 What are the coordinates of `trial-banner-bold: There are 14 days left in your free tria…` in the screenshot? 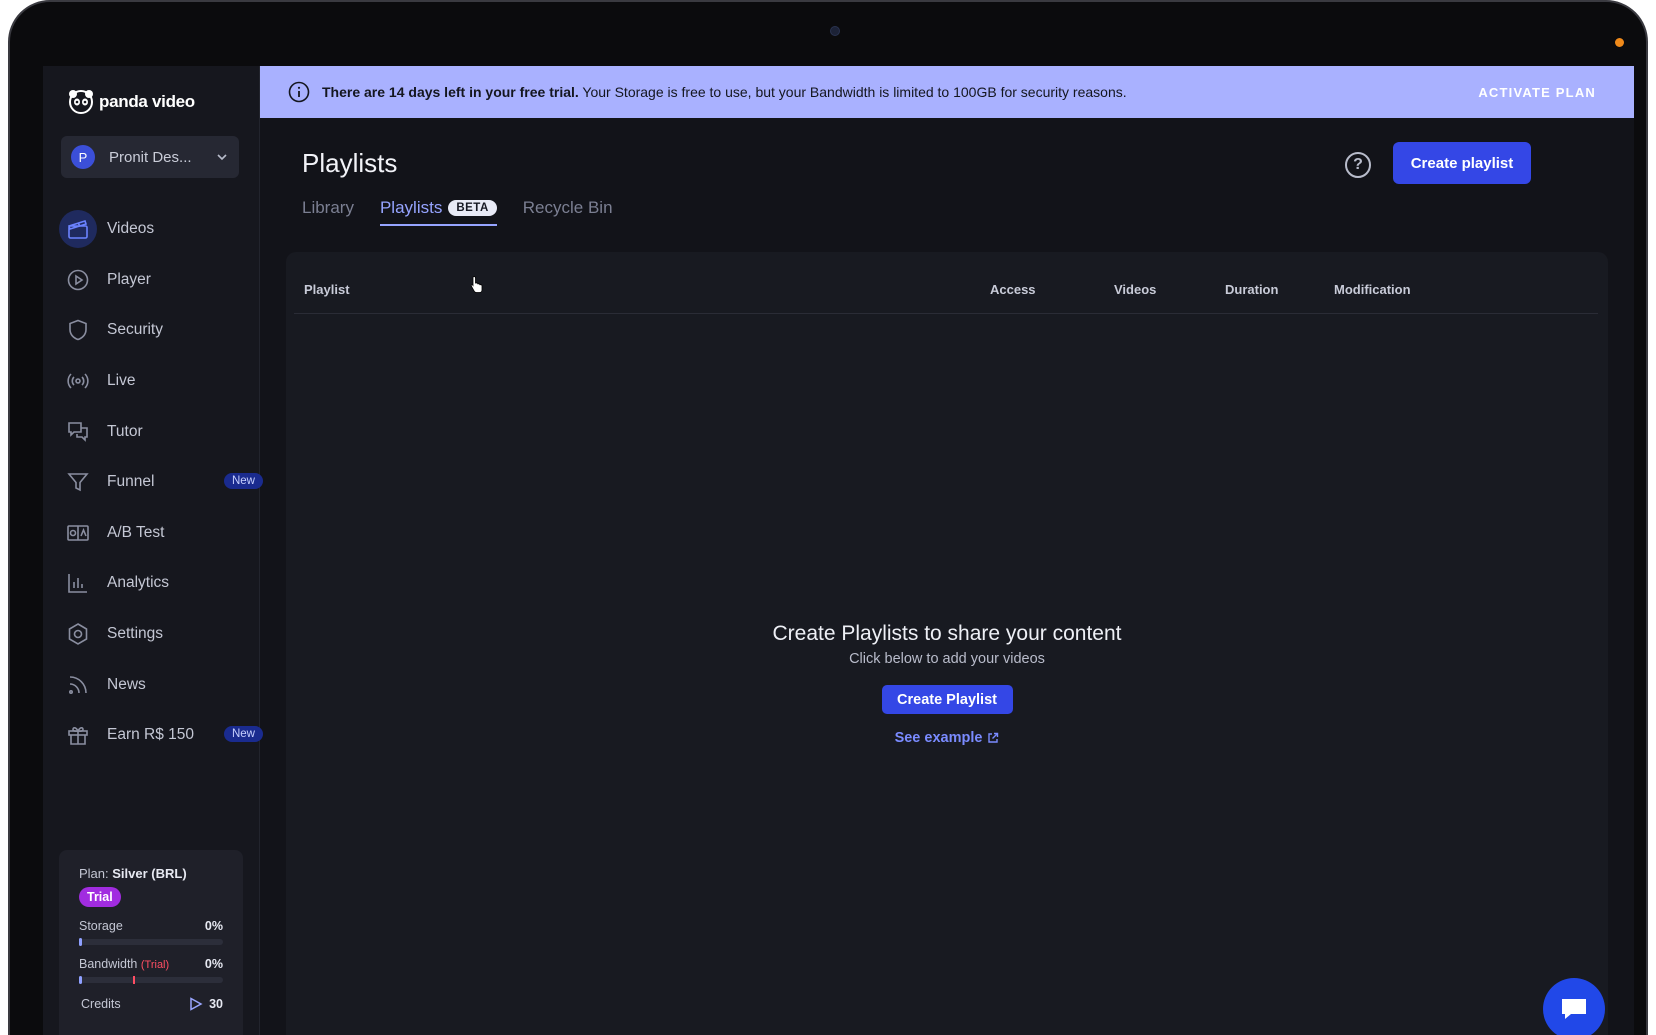 It's located at (450, 92).